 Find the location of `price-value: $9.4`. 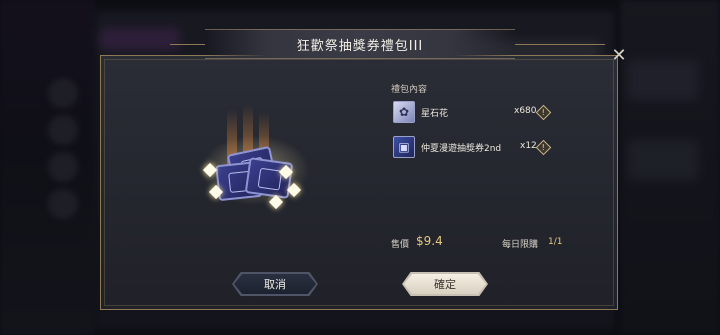

price-value: $9.4 is located at coordinates (429, 241).